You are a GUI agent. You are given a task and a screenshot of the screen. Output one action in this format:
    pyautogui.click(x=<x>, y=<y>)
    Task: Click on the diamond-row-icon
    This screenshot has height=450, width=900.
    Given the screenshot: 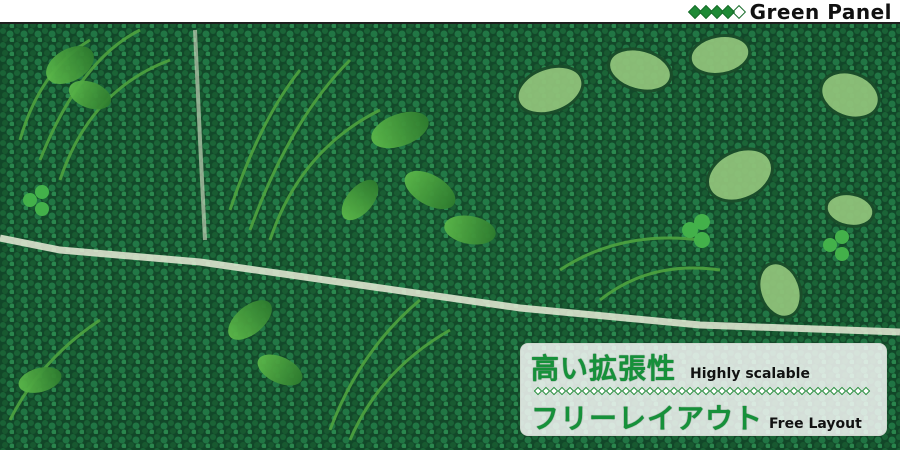 What is the action you would take?
    pyautogui.click(x=716, y=12)
    